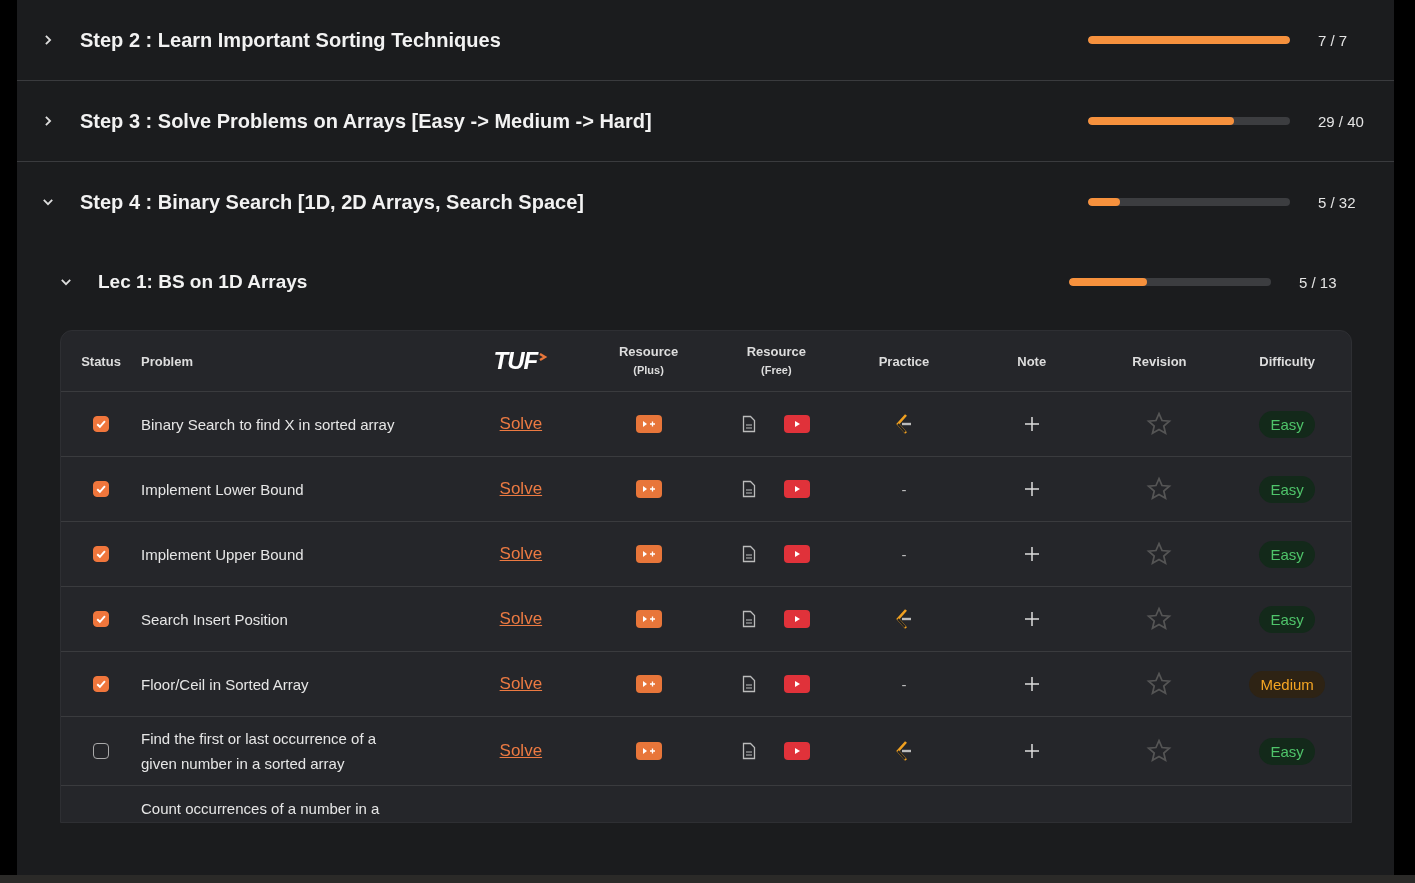  Describe the element at coordinates (1341, 121) in the screenshot. I see `progress-count: 29 / 40` at that location.